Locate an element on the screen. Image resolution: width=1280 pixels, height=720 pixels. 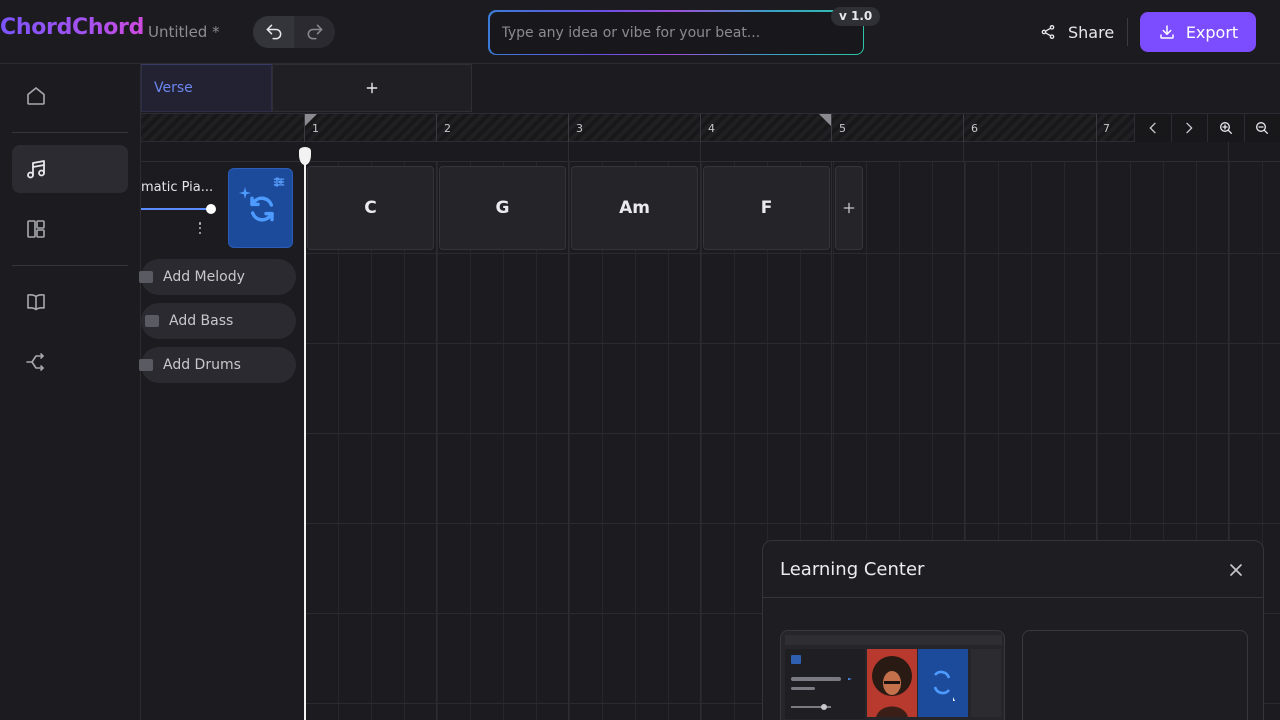
learning-center-title: Learning Center is located at coordinates (852, 569).